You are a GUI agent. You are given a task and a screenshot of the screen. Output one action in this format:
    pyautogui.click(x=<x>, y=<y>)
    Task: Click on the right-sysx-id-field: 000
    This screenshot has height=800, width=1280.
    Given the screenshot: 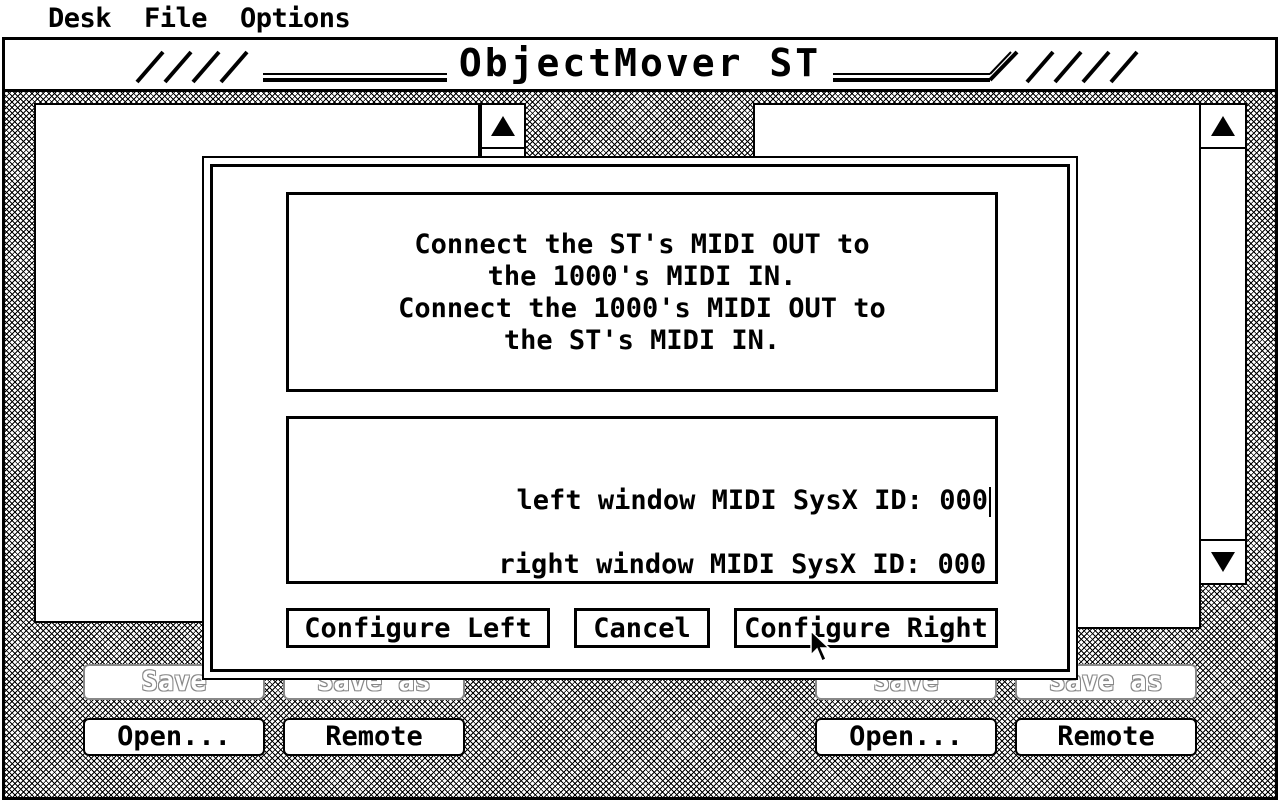 What is the action you would take?
    pyautogui.click(x=961, y=564)
    